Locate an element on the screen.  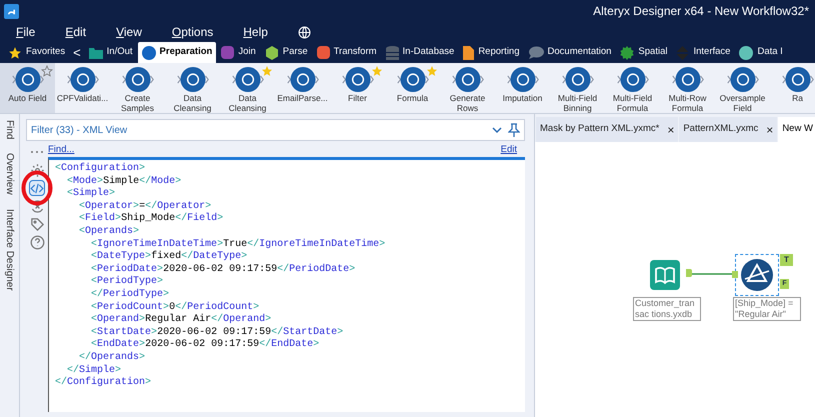
tool-label: Formula is located at coordinates (413, 98).